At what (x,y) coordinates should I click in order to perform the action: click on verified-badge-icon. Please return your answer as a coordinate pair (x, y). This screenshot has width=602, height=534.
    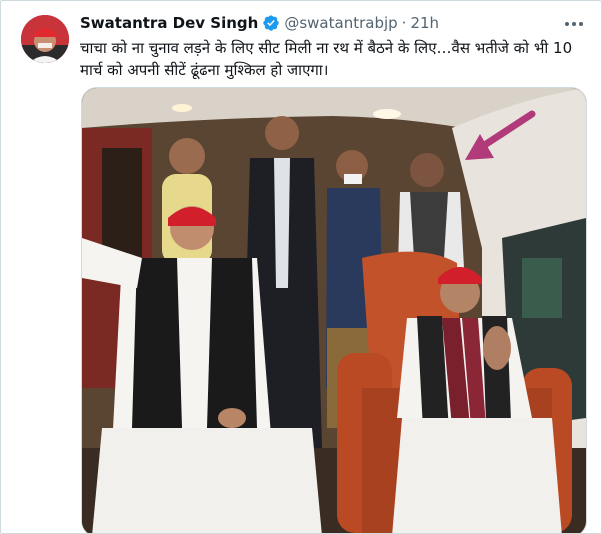
    Looking at the image, I should click on (271, 23).